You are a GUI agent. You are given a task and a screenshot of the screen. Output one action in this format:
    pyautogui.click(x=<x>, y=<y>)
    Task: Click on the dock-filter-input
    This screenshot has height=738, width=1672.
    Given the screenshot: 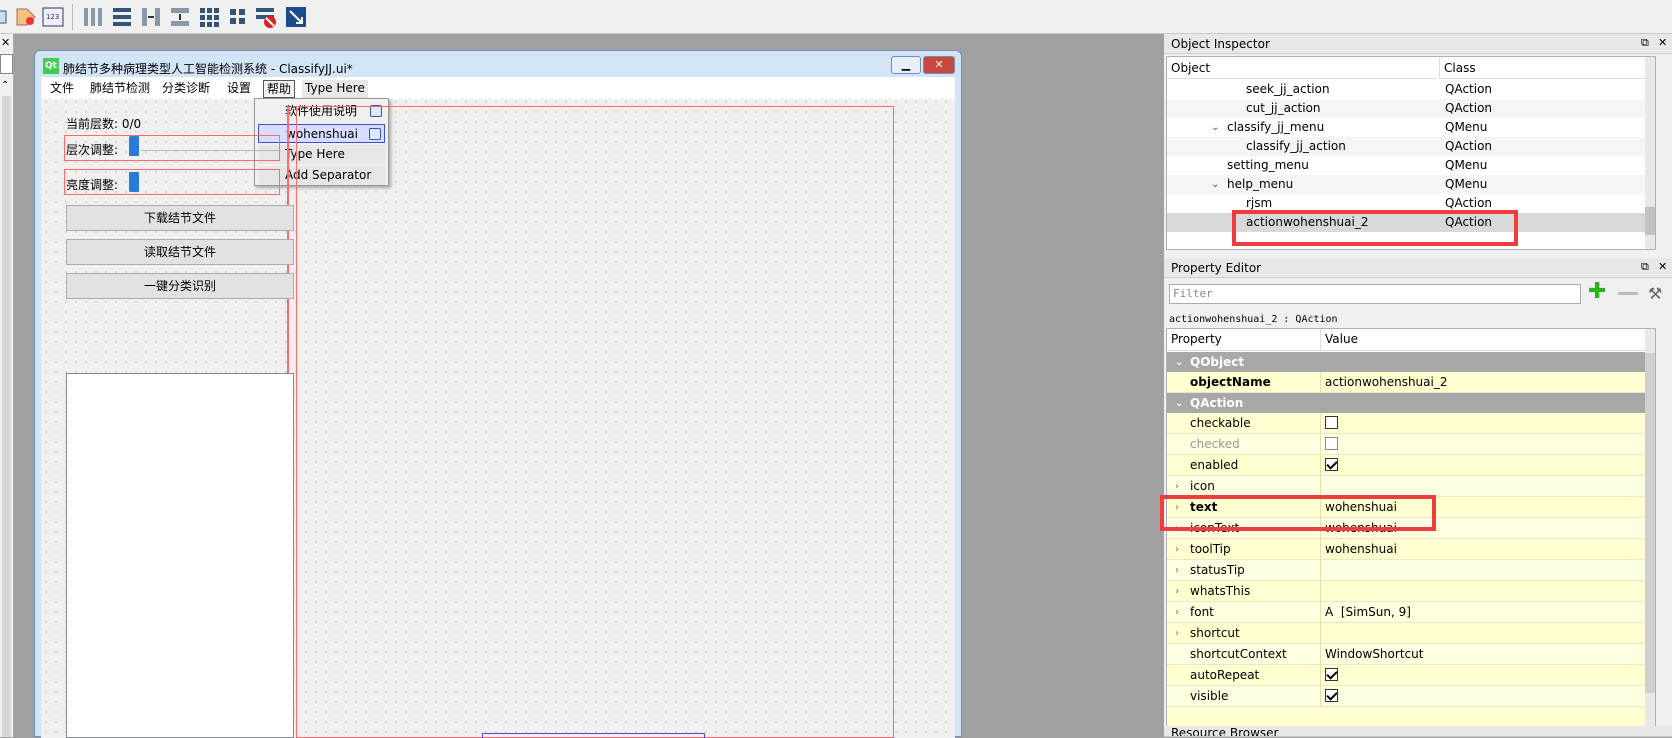 What is the action you would take?
    pyautogui.click(x=6, y=64)
    